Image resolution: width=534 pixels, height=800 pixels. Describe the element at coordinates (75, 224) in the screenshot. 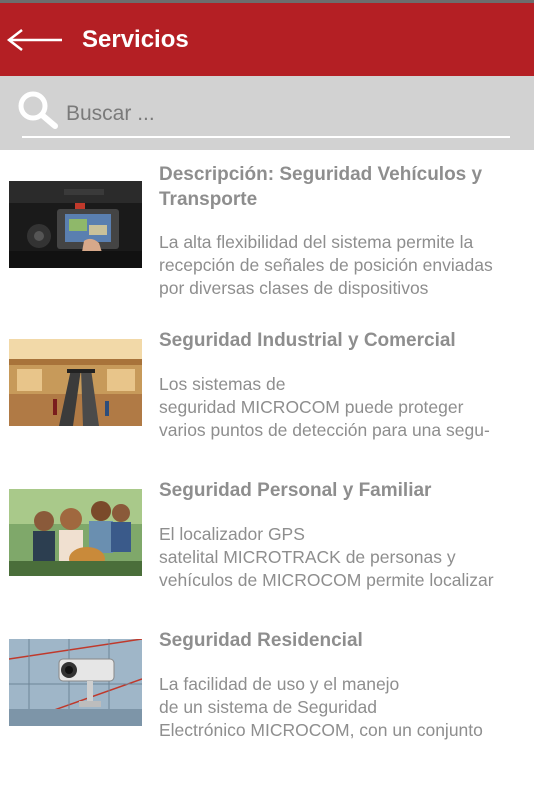

I see `car-dashboard-image` at that location.